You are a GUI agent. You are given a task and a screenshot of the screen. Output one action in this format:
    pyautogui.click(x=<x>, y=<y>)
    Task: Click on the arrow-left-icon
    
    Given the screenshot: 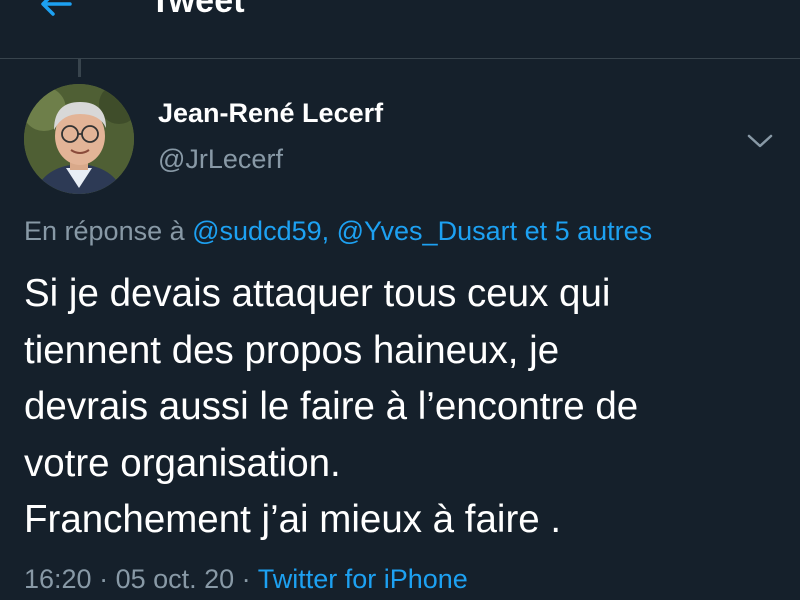 What is the action you would take?
    pyautogui.click(x=56, y=8)
    